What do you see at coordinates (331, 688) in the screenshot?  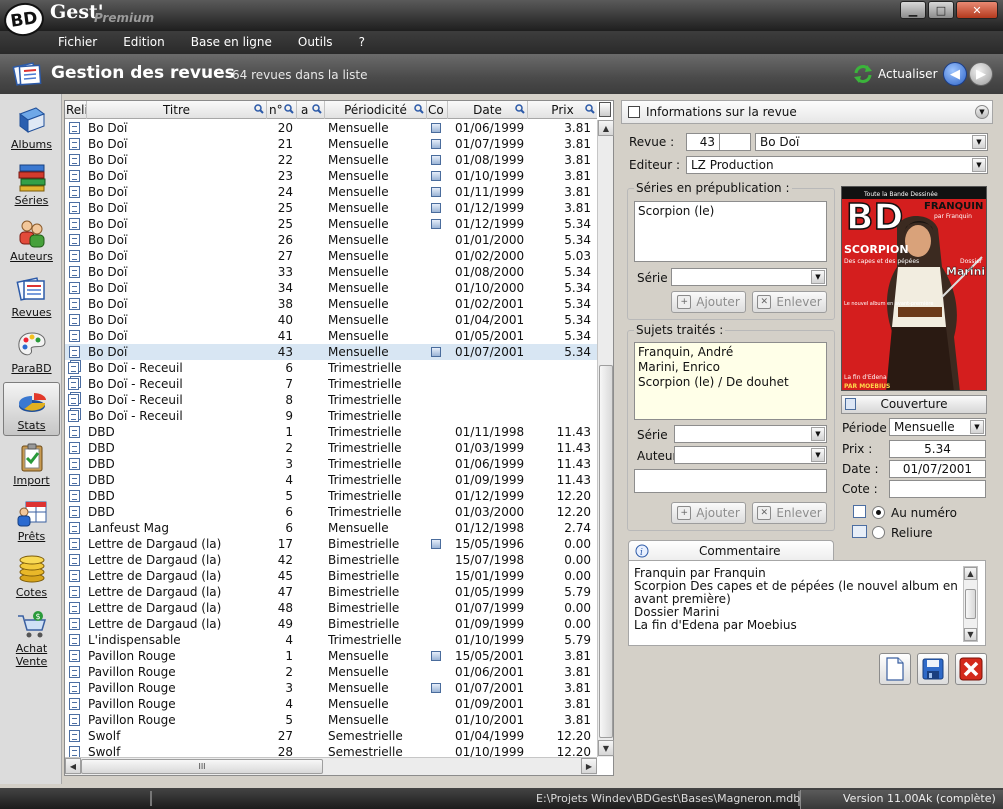 I see `table-row: Pavillon Rouge 3 Mensuelle 01/07/2001 3.81` at bounding box center [331, 688].